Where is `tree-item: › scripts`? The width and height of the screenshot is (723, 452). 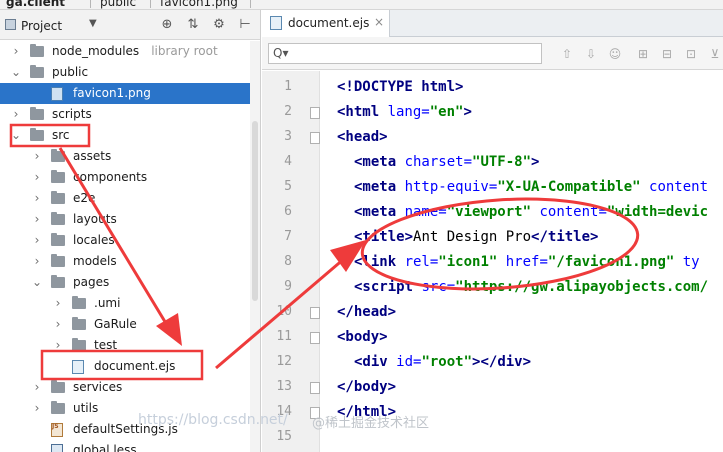
tree-item: › scripts is located at coordinates (125, 114).